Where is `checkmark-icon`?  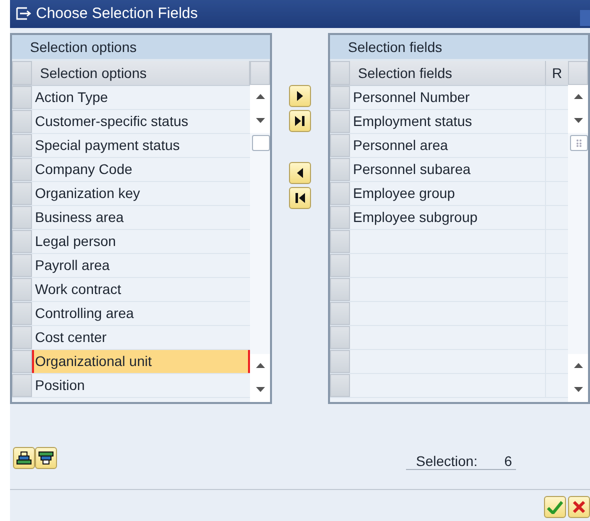
checkmark-icon is located at coordinates (555, 507).